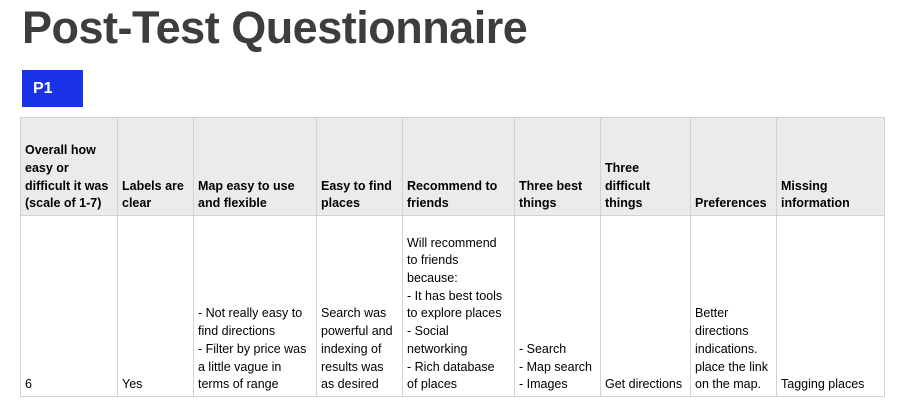 This screenshot has width=900, height=416. I want to click on header-line: Three, so click(622, 167).